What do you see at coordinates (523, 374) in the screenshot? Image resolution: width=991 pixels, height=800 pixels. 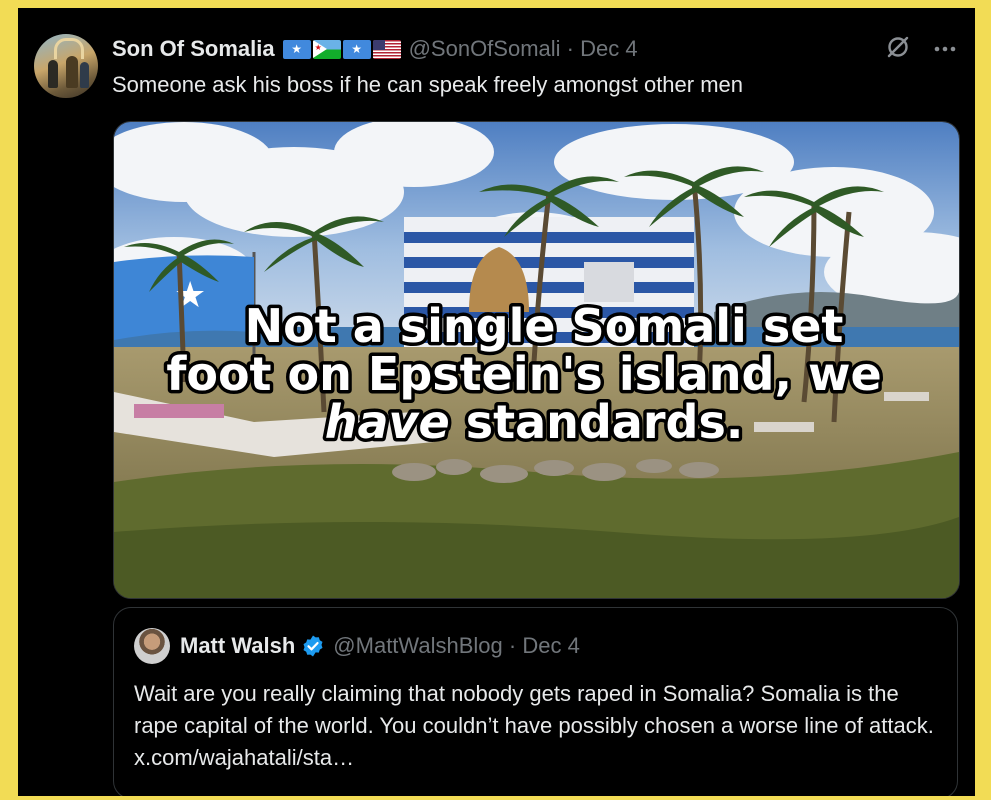 I see `media-caption-line2: foot on Epstein's island, we` at bounding box center [523, 374].